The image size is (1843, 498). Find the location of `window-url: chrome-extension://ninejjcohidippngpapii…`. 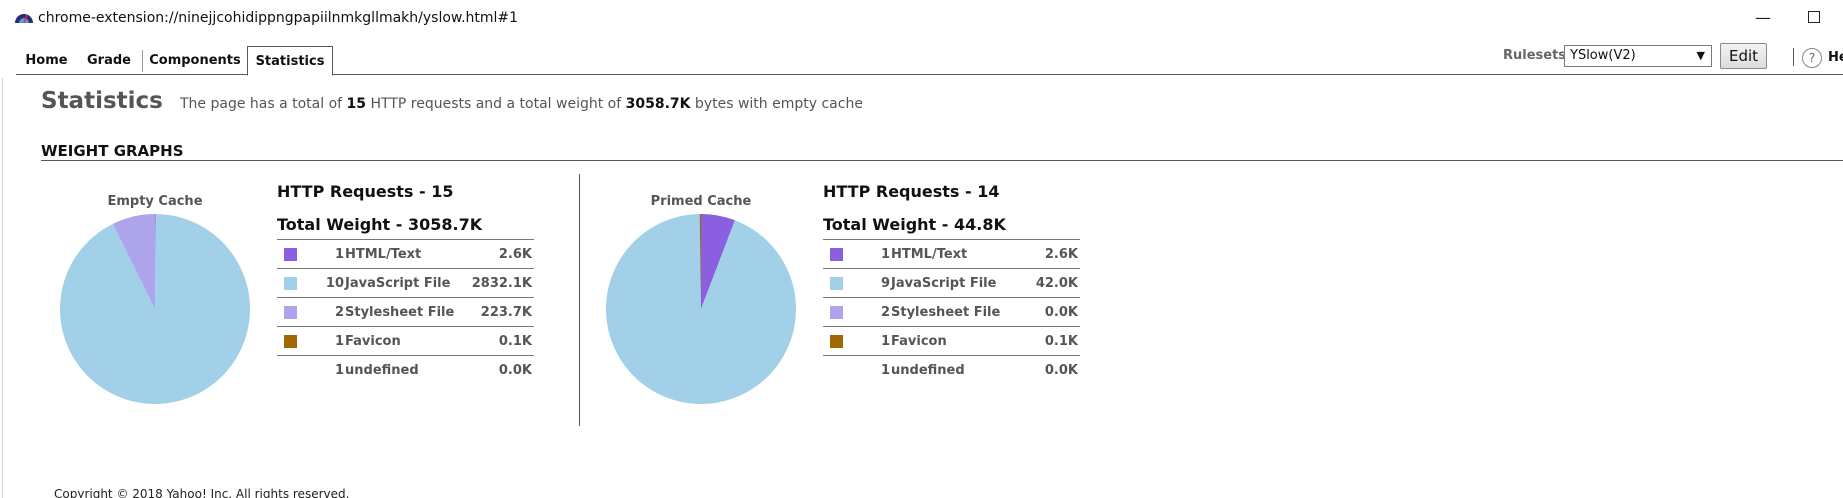

window-url: chrome-extension://ninejjcohidippngpapii… is located at coordinates (278, 18).